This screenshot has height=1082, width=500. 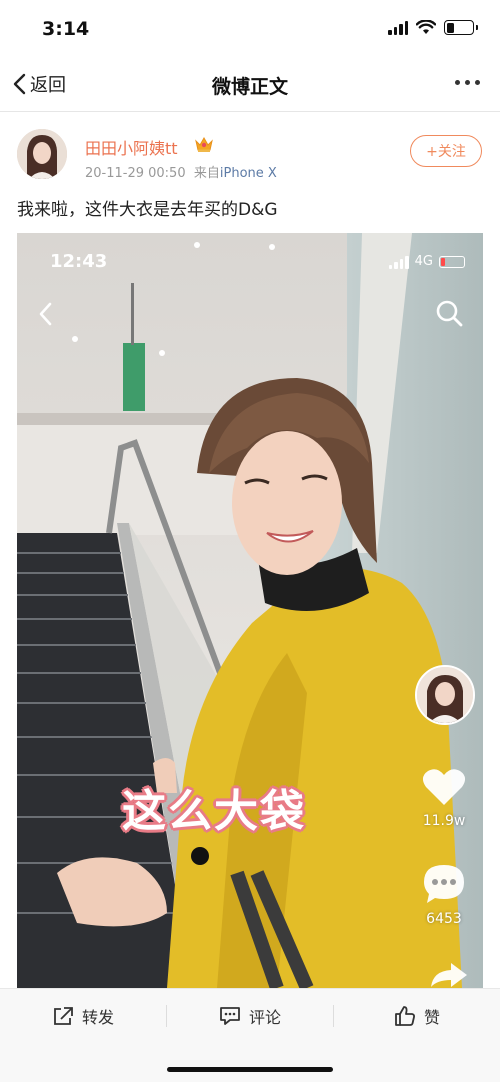 I want to click on post-source-device: iPhone X, so click(x=248, y=173).